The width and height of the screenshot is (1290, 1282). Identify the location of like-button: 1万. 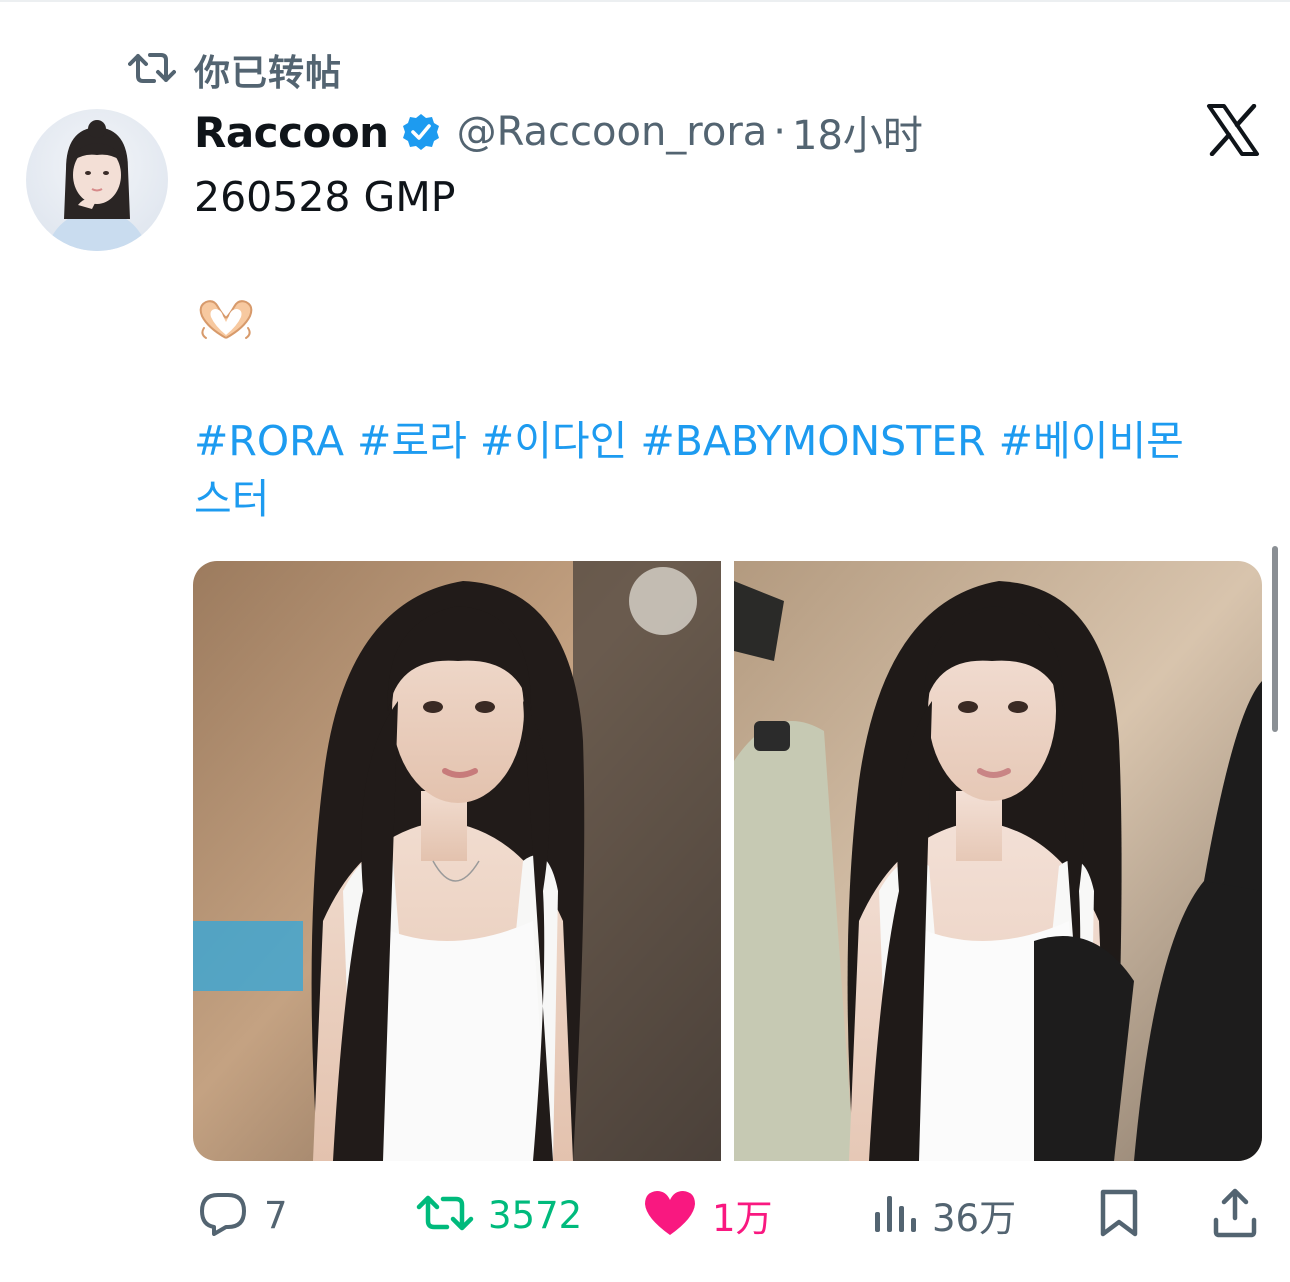
(707, 1215).